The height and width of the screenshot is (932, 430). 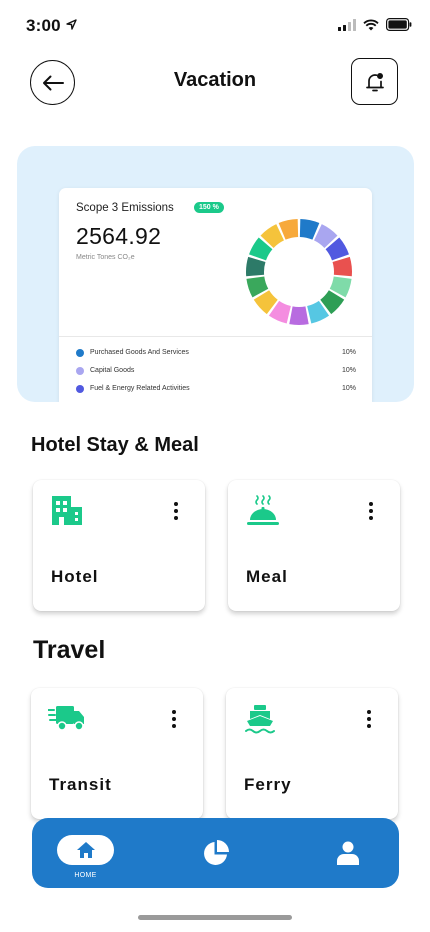 I want to click on bottom-nav: HOME, so click(x=215, y=853).